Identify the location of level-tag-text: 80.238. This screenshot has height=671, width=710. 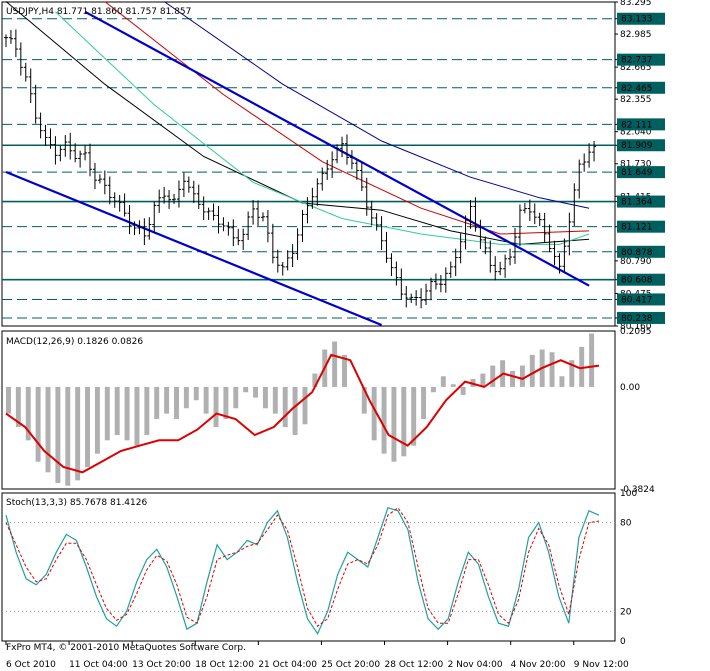
(637, 319).